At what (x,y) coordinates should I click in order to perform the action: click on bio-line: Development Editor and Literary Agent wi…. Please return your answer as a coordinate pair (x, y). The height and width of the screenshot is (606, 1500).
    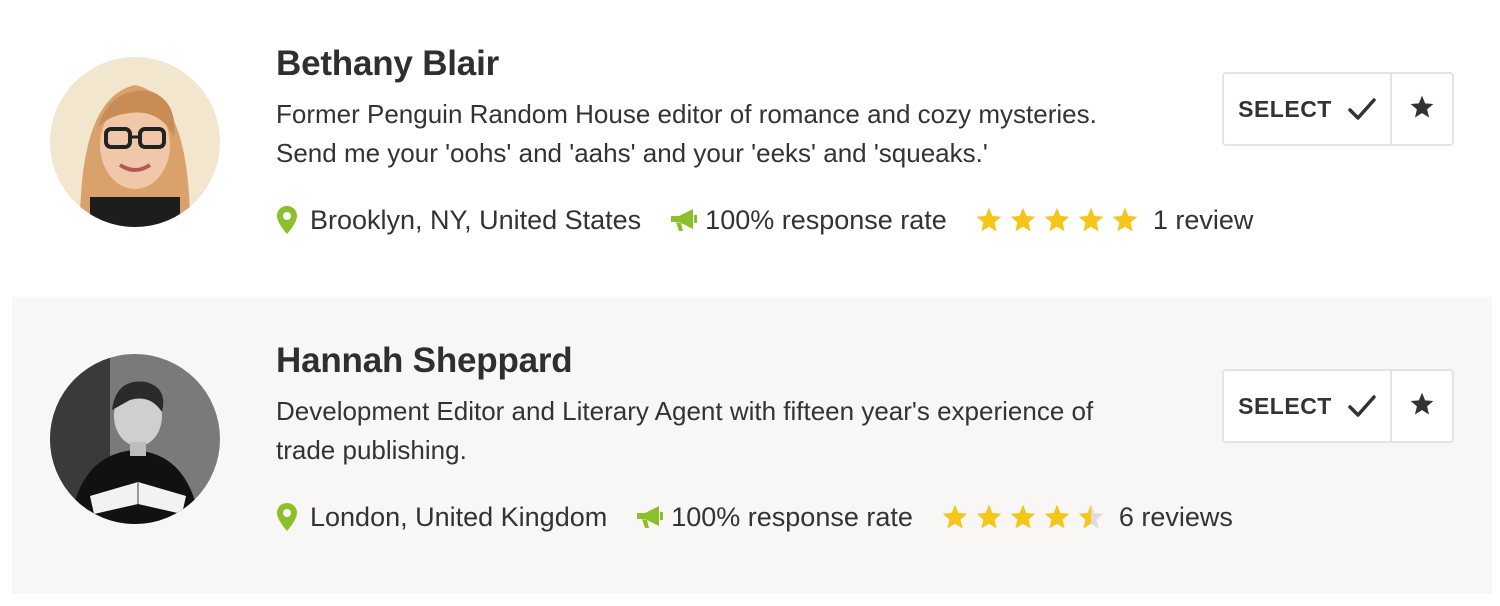
    Looking at the image, I should click on (685, 411).